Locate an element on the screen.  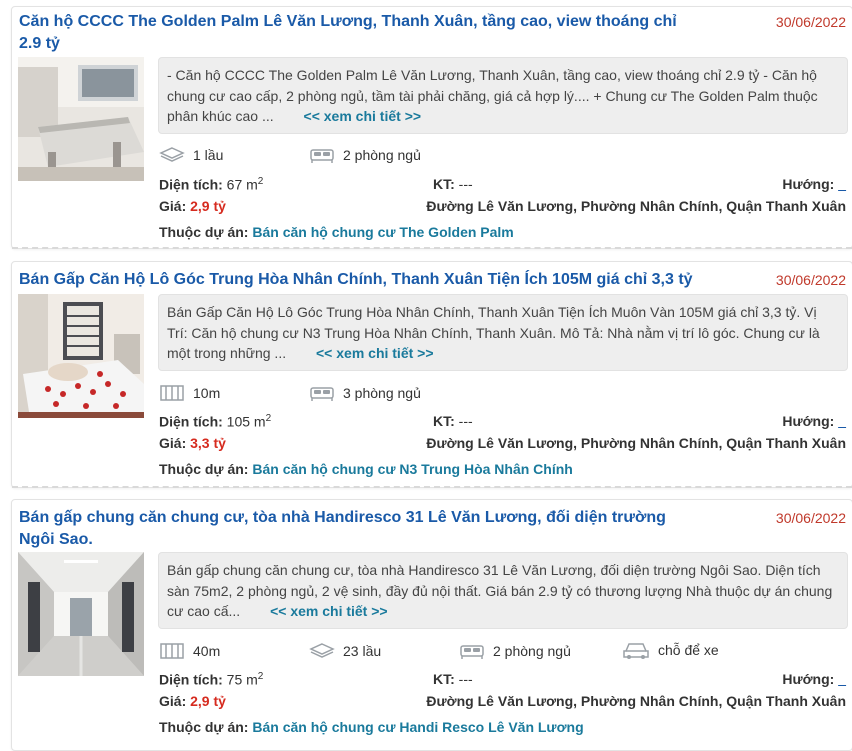
area-row: Diện tích: 105 m2 is located at coordinates (215, 420).